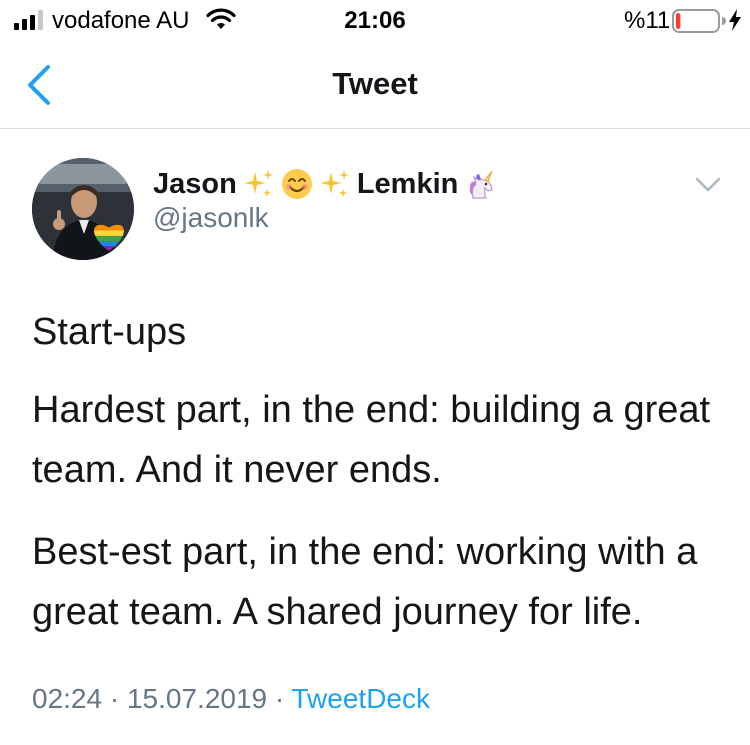 This screenshot has height=745, width=750. I want to click on status-bar: vodafone AU 21:06 %11, so click(375, 20).